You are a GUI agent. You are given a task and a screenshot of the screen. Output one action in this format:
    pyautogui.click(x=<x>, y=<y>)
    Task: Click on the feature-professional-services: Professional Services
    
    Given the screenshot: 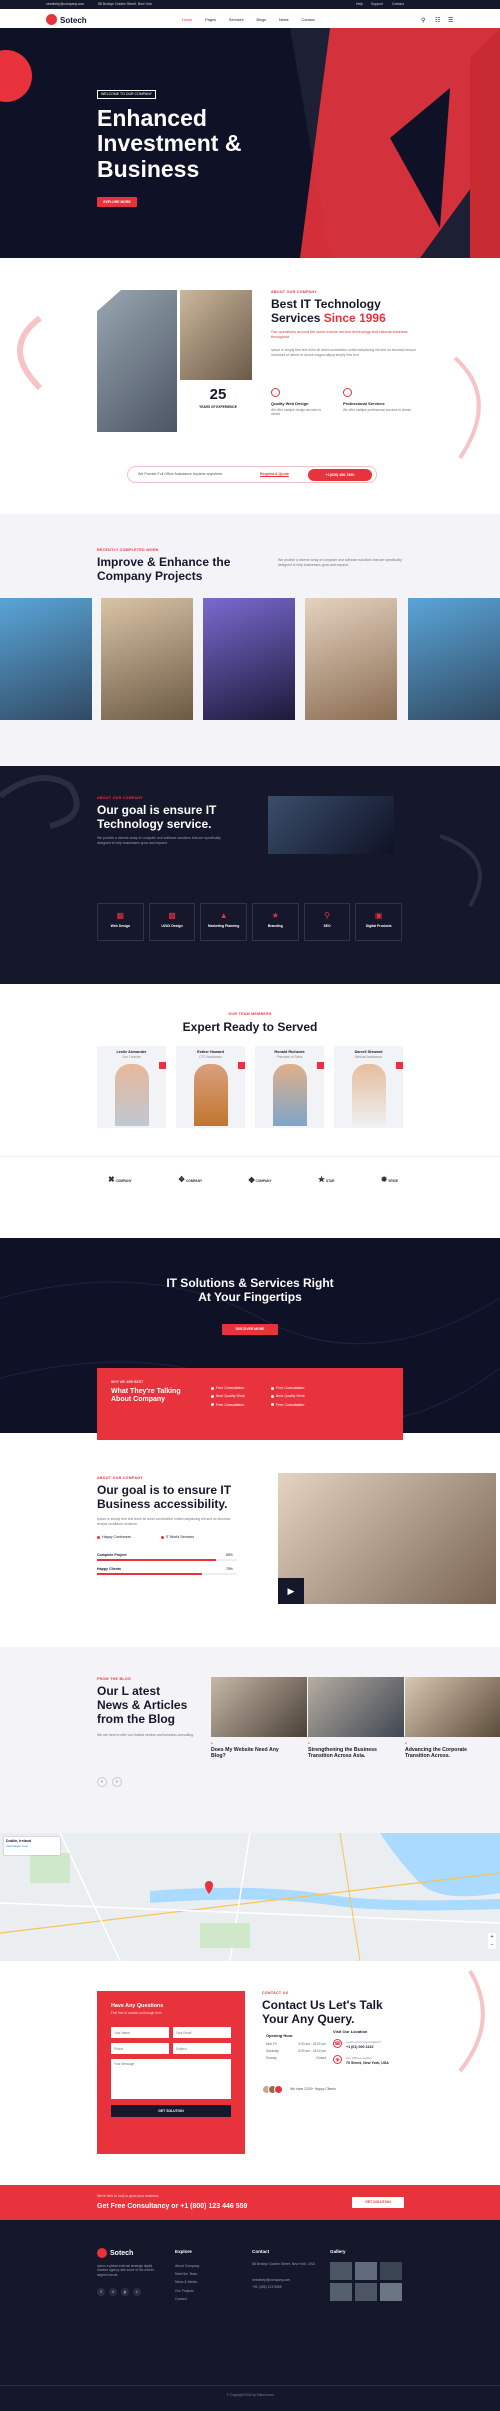 What is the action you would take?
    pyautogui.click(x=364, y=403)
    